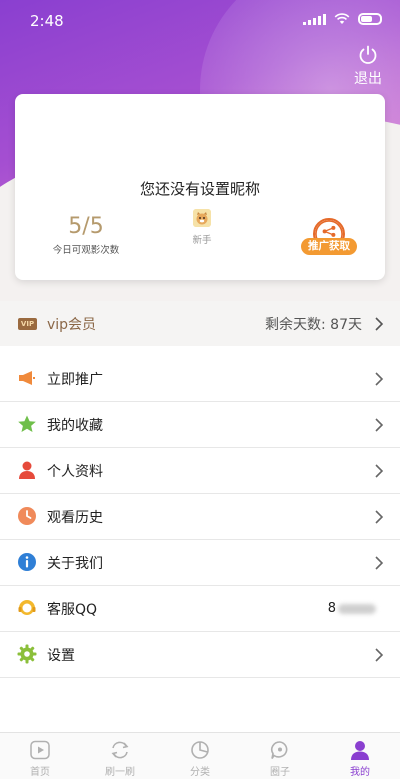  What do you see at coordinates (27, 378) in the screenshot?
I see `megaphone-icon` at bounding box center [27, 378].